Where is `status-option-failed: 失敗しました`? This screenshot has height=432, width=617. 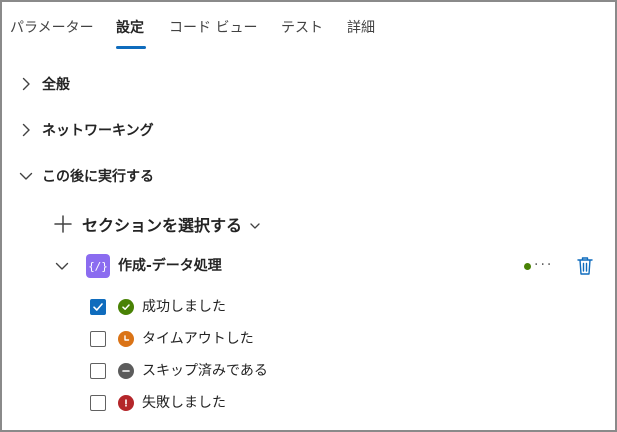 status-option-failed: 失敗しました is located at coordinates (158, 403).